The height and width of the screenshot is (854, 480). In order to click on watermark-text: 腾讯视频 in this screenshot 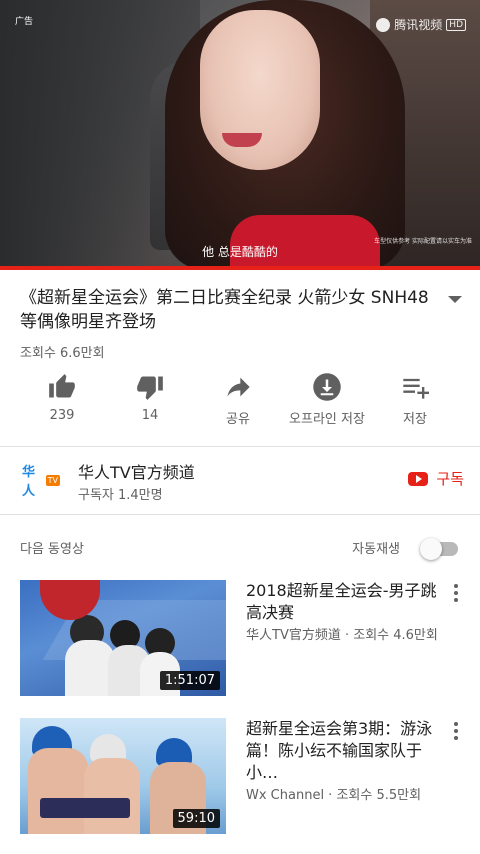, I will do `click(418, 25)`.